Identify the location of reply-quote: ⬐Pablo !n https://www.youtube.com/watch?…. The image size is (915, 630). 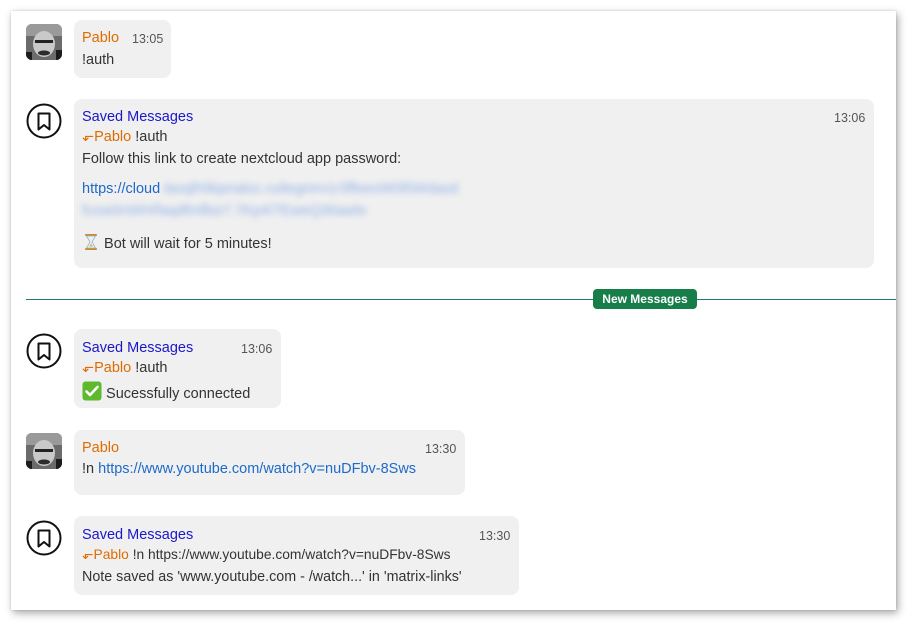
(266, 555).